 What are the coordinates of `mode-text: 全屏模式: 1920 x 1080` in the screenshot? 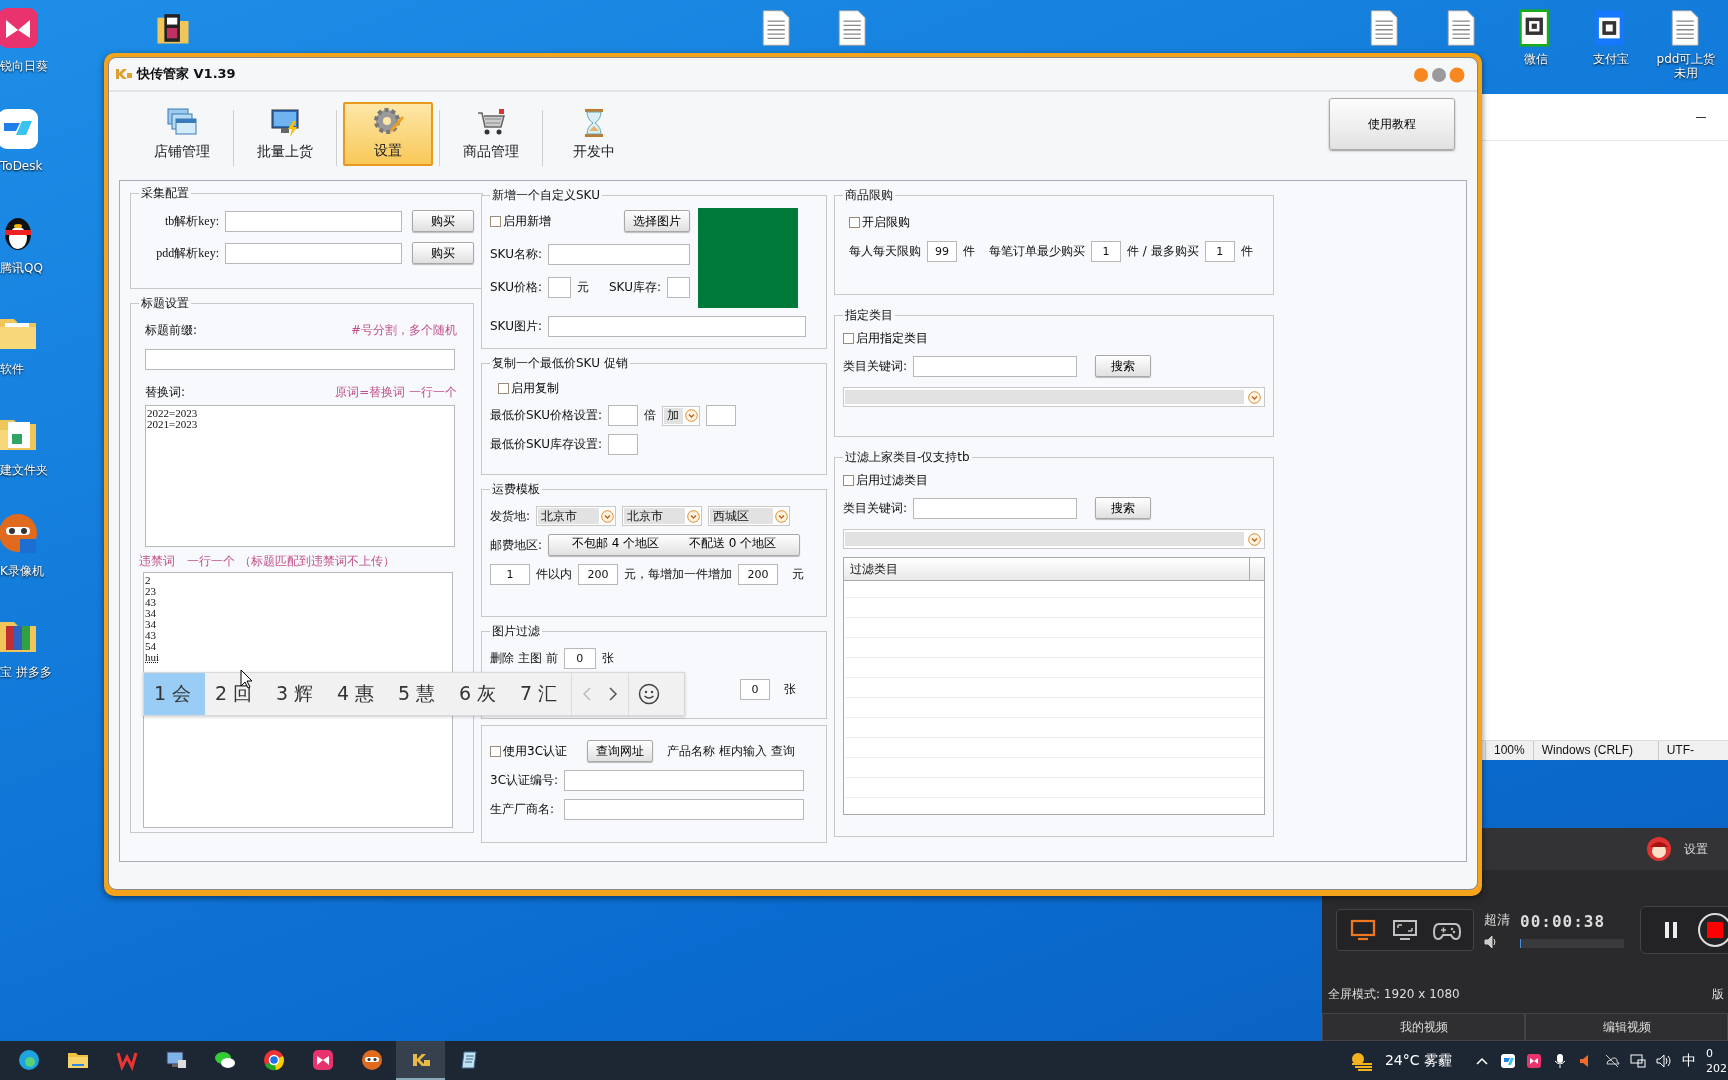 It's located at (1394, 994).